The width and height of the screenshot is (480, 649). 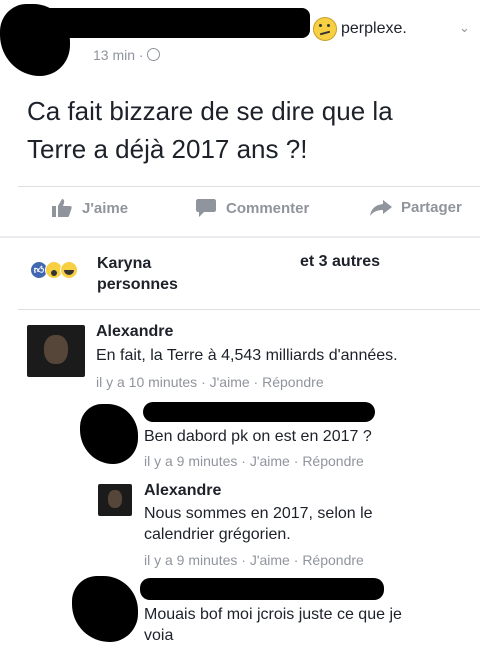 What do you see at coordinates (230, 382) in the screenshot?
I see `comment-like-link: J'aime` at bounding box center [230, 382].